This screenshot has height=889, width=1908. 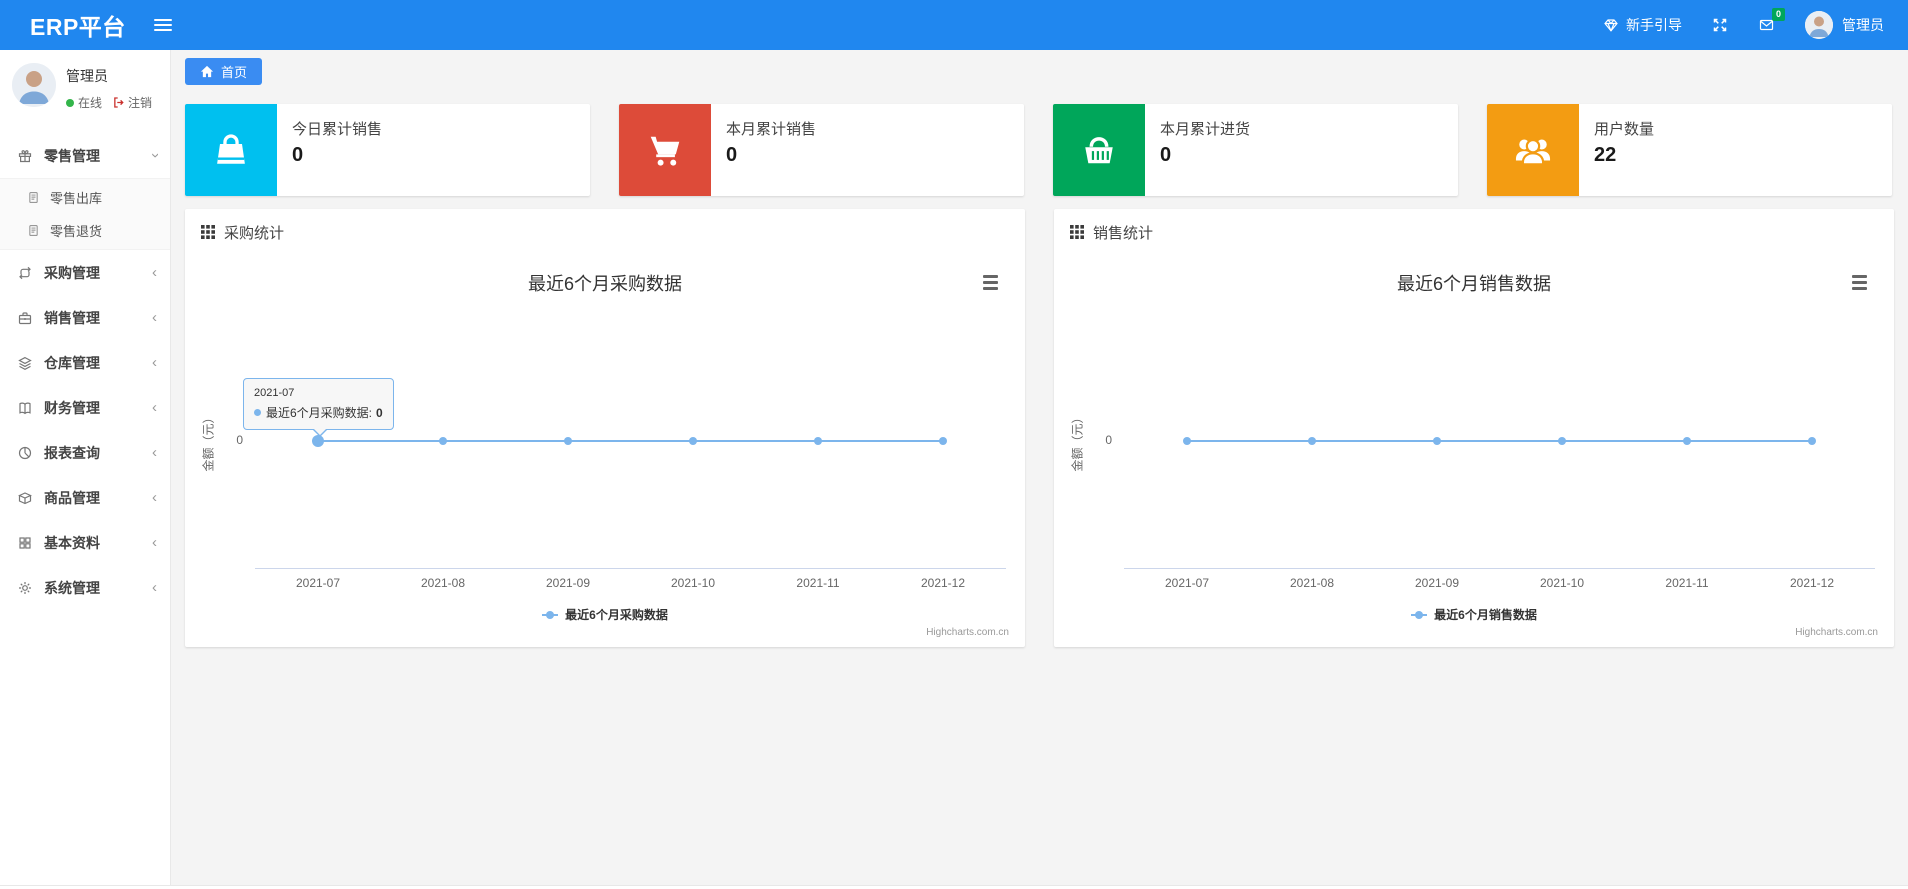 I want to click on sidebar-item-retail: 零售管理 ‹, so click(x=85, y=155).